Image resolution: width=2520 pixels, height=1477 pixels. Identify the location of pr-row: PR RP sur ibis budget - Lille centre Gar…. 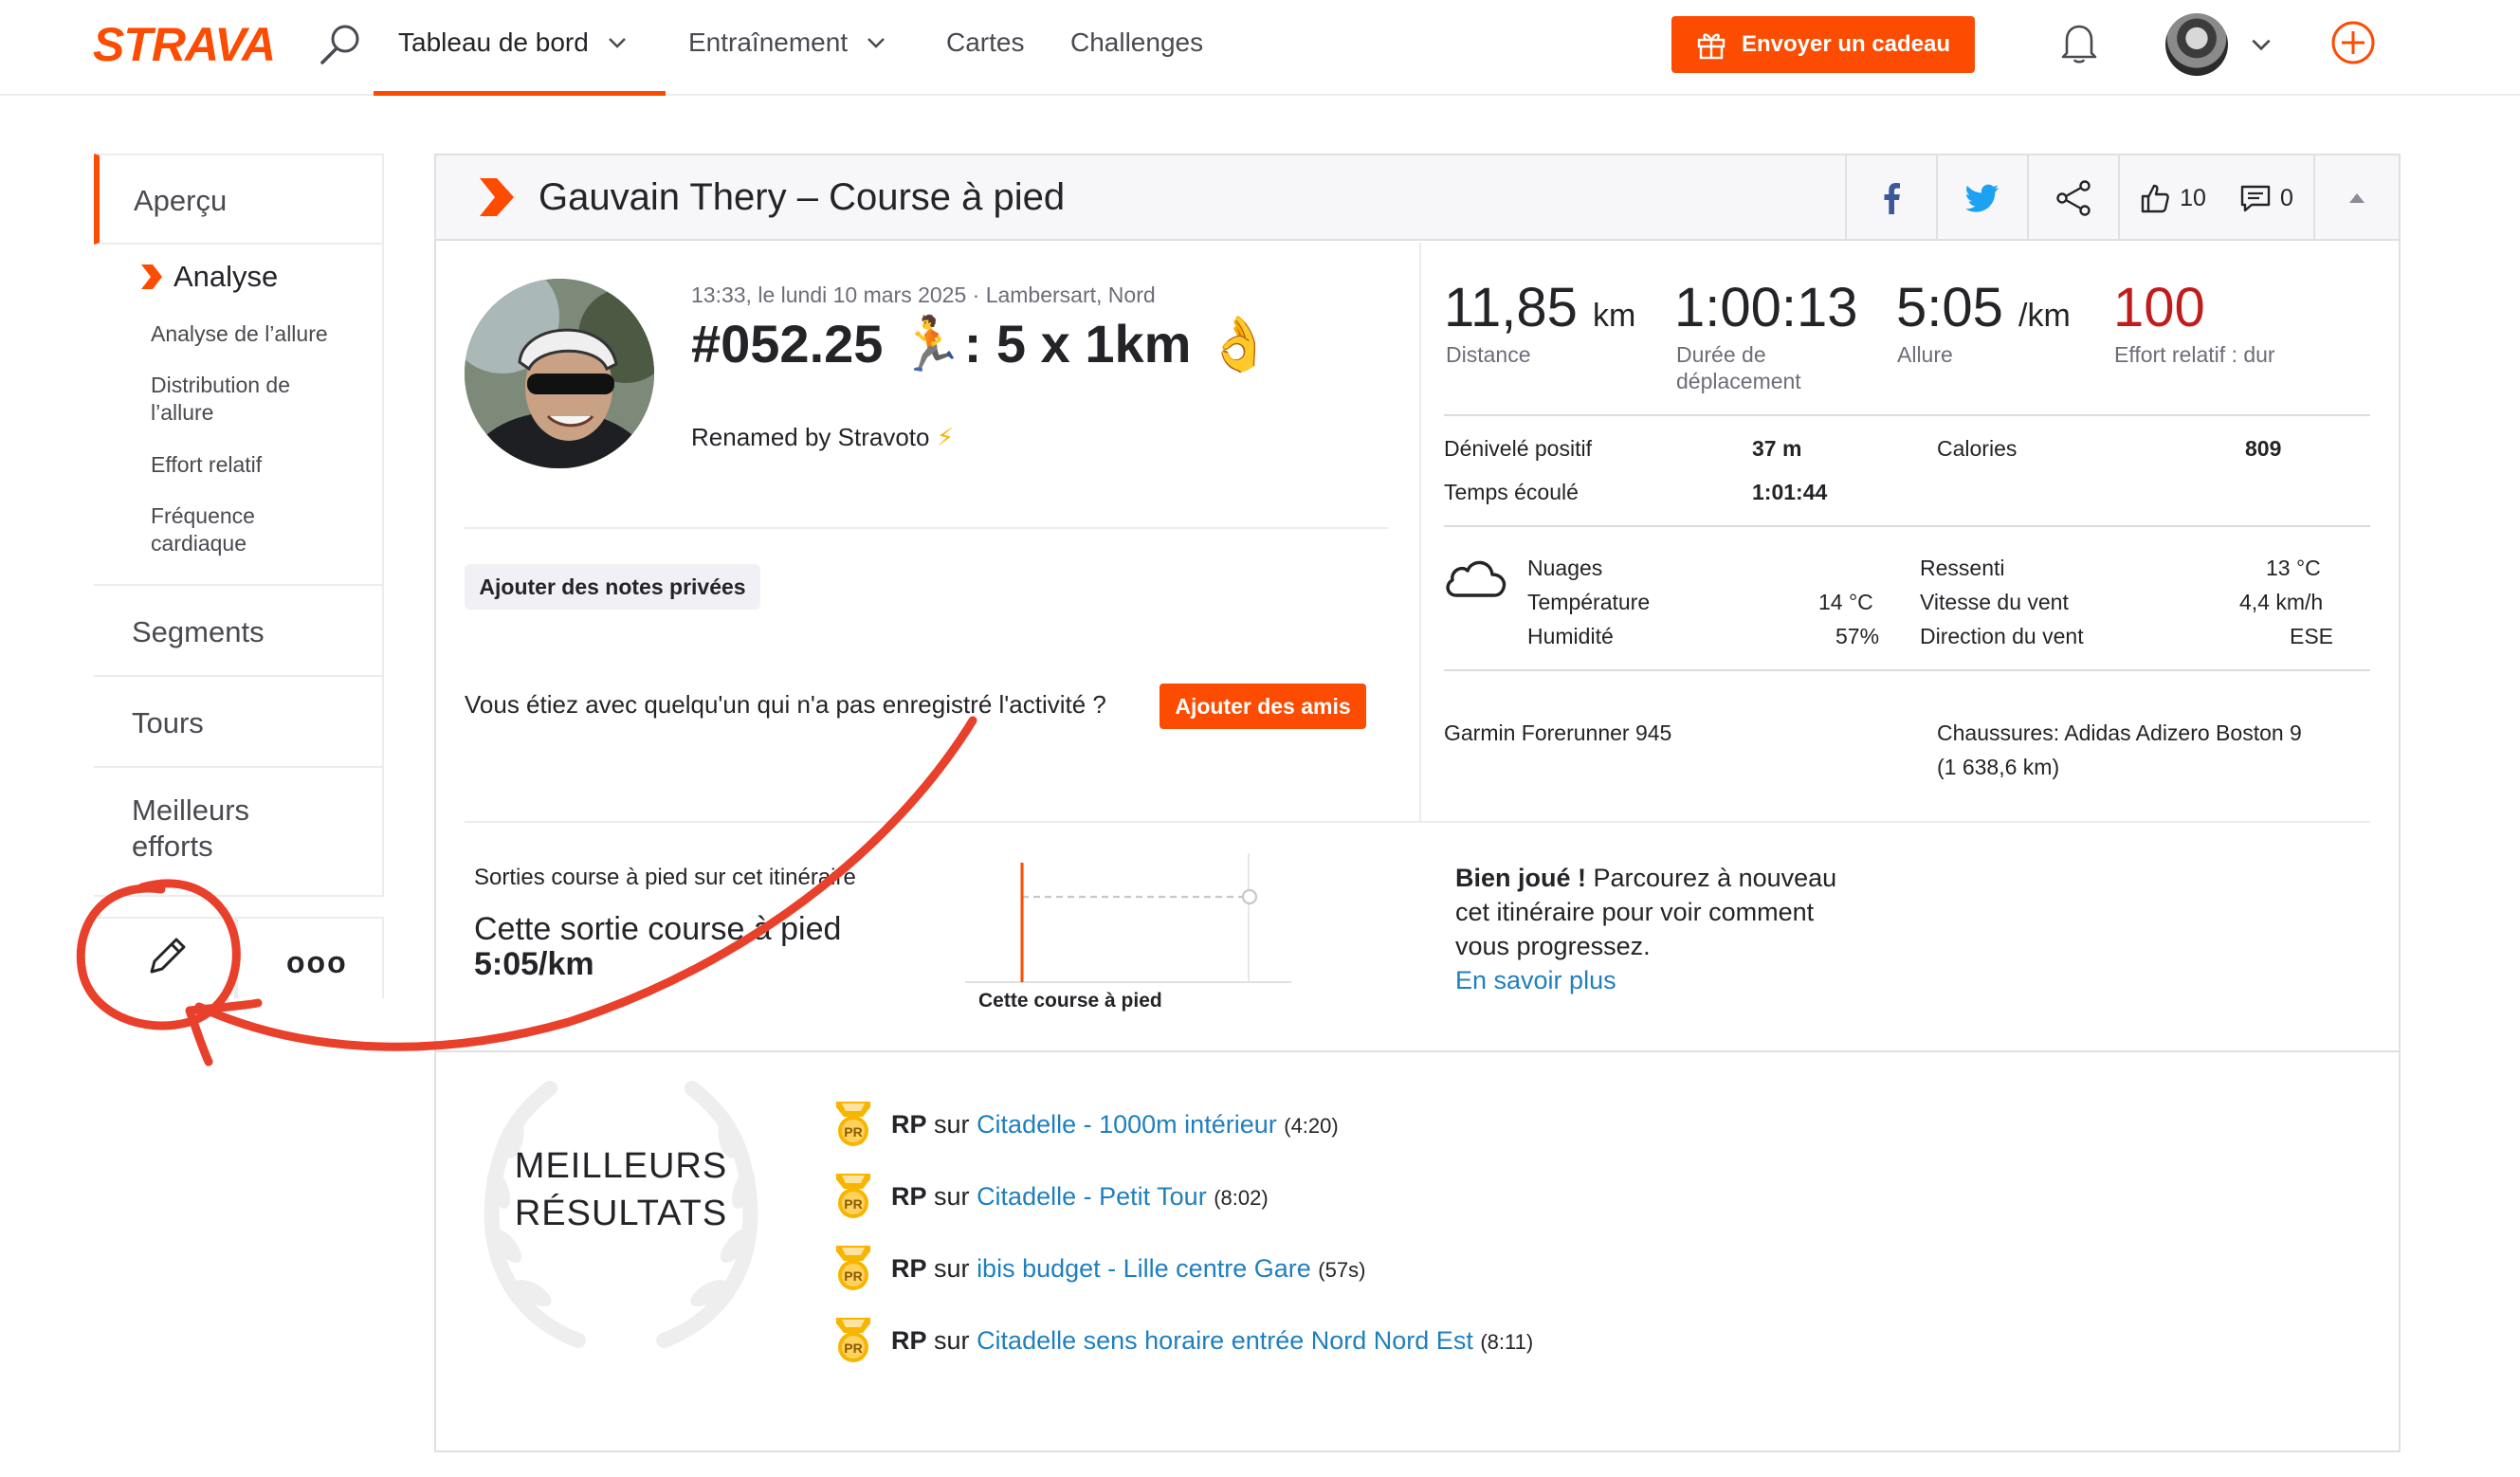
(1098, 1269).